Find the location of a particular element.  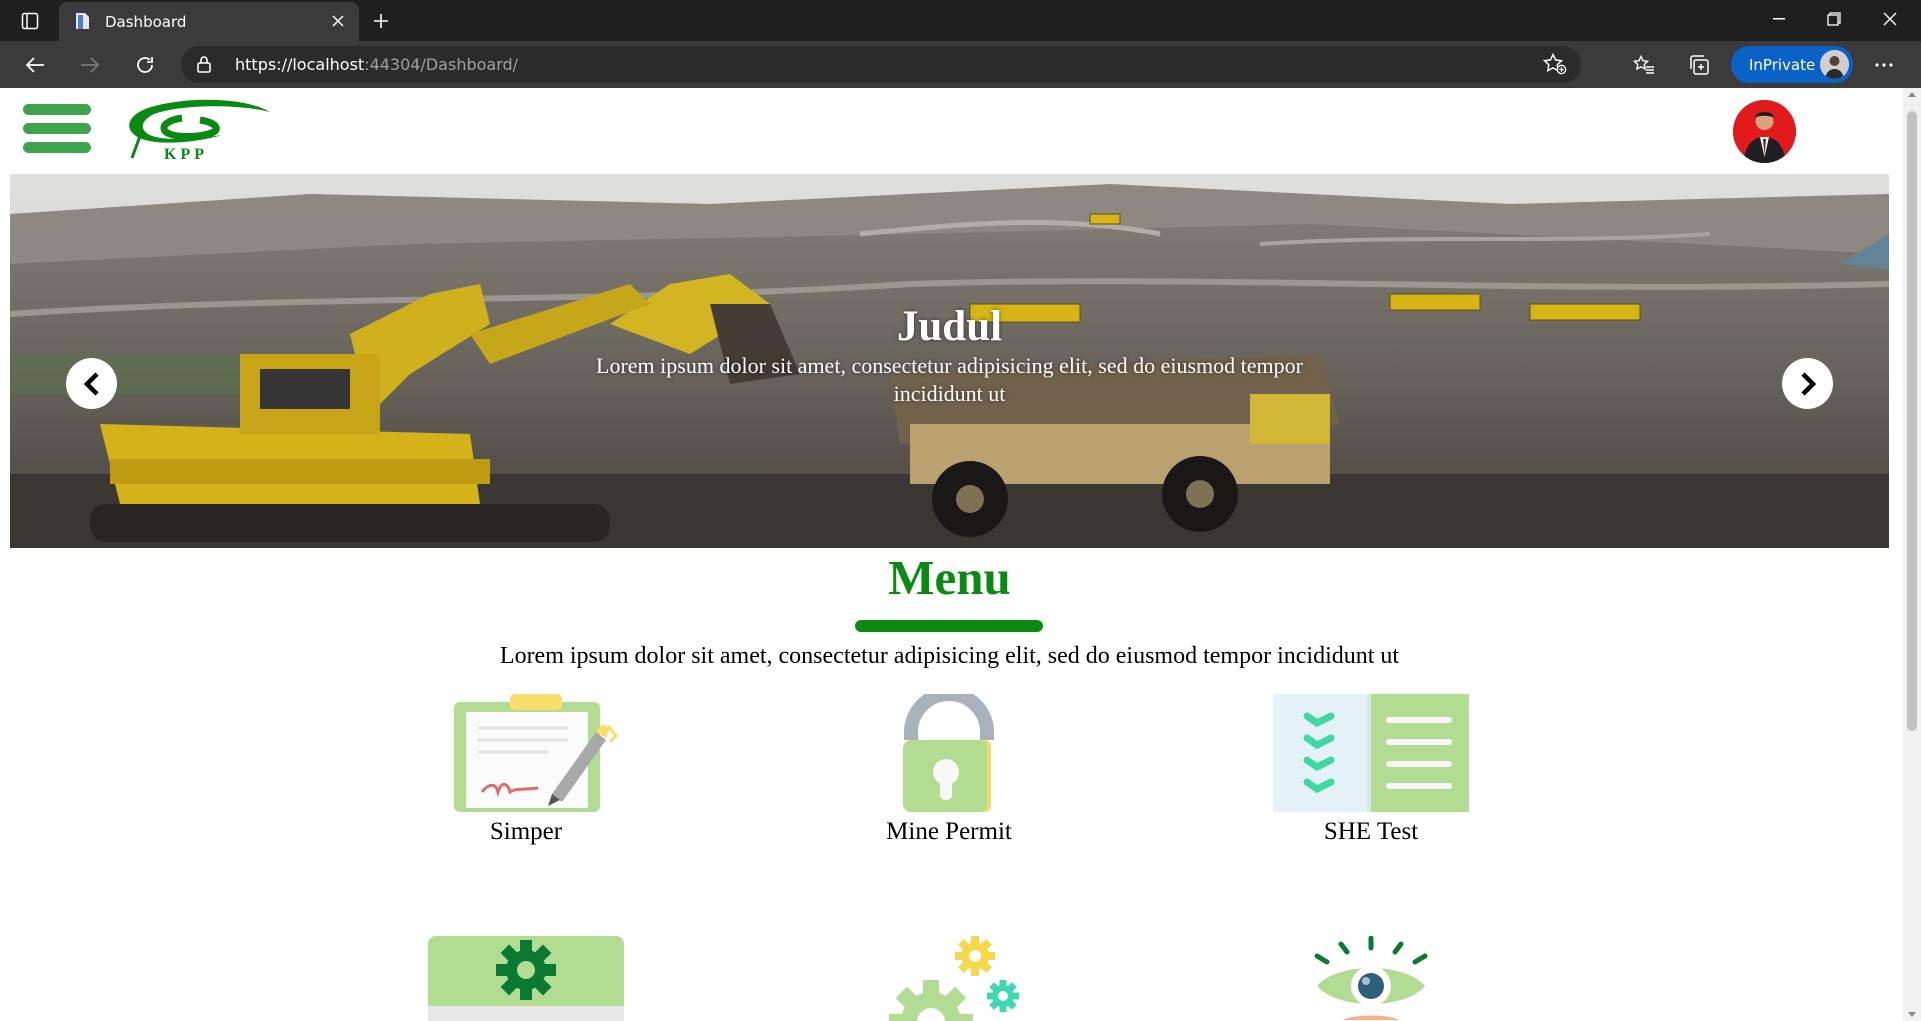

menu-underline is located at coordinates (949, 626).